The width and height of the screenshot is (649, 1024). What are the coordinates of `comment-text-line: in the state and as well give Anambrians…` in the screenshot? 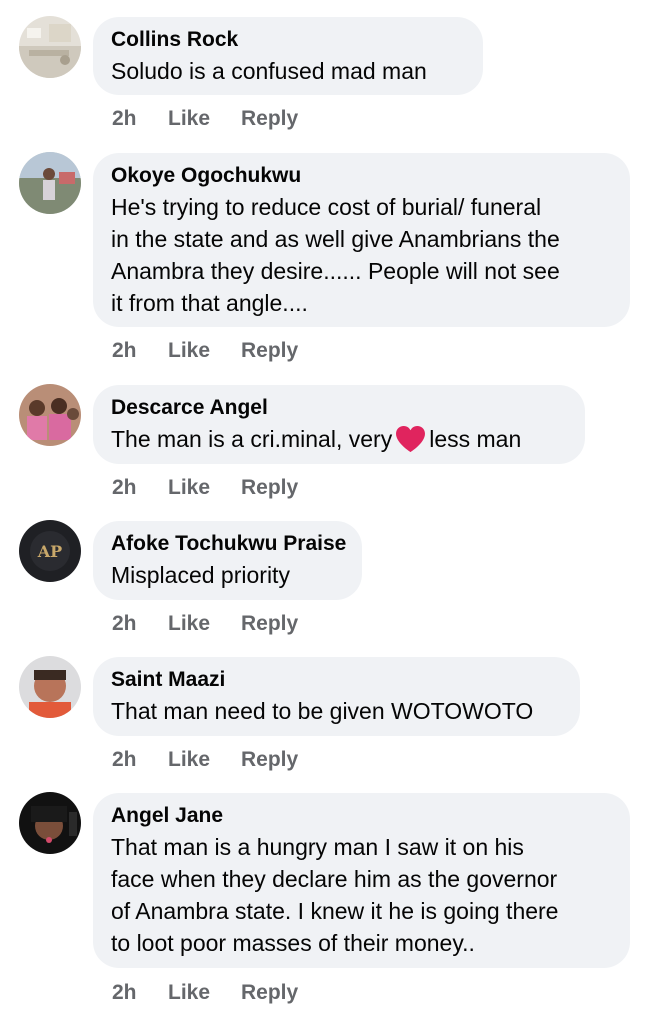 It's located at (335, 239).